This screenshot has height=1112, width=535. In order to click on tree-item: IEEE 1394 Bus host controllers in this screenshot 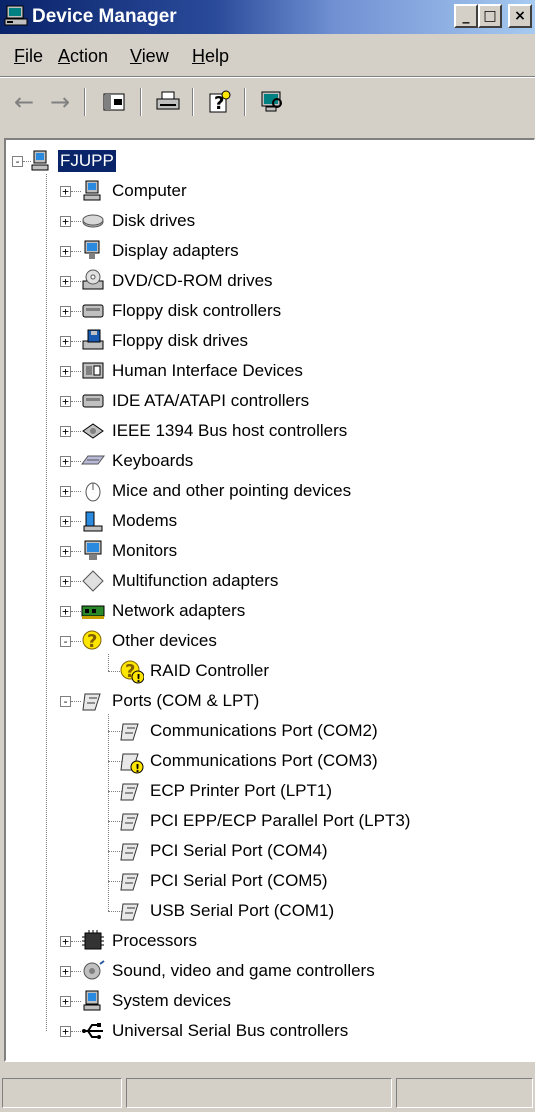, I will do `click(214, 431)`.